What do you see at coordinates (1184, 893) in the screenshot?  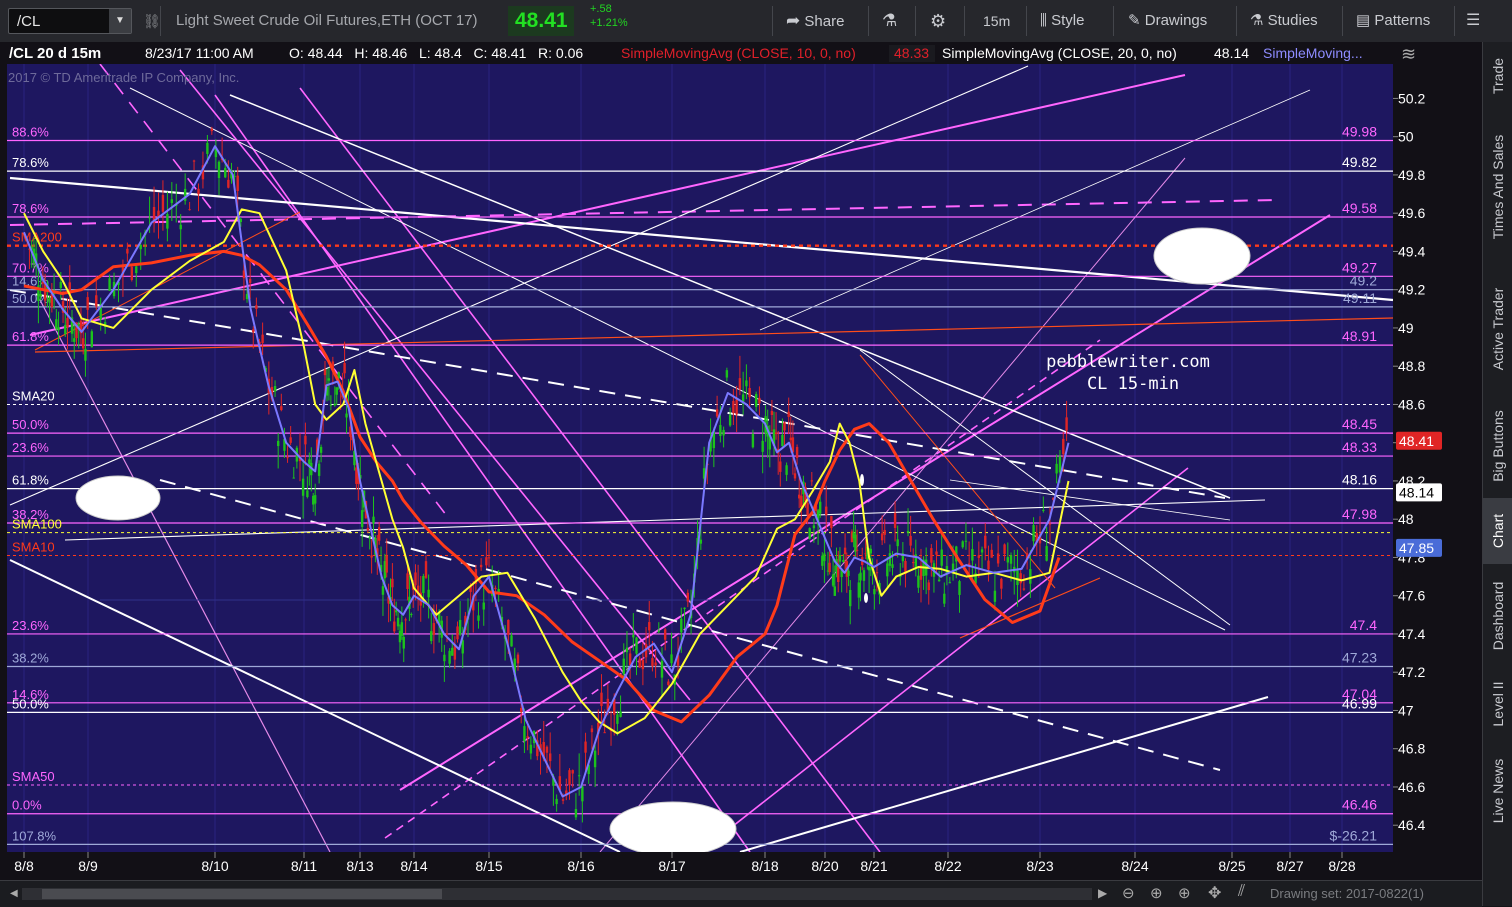 I see `zoom-in-icon: ⊕` at bounding box center [1184, 893].